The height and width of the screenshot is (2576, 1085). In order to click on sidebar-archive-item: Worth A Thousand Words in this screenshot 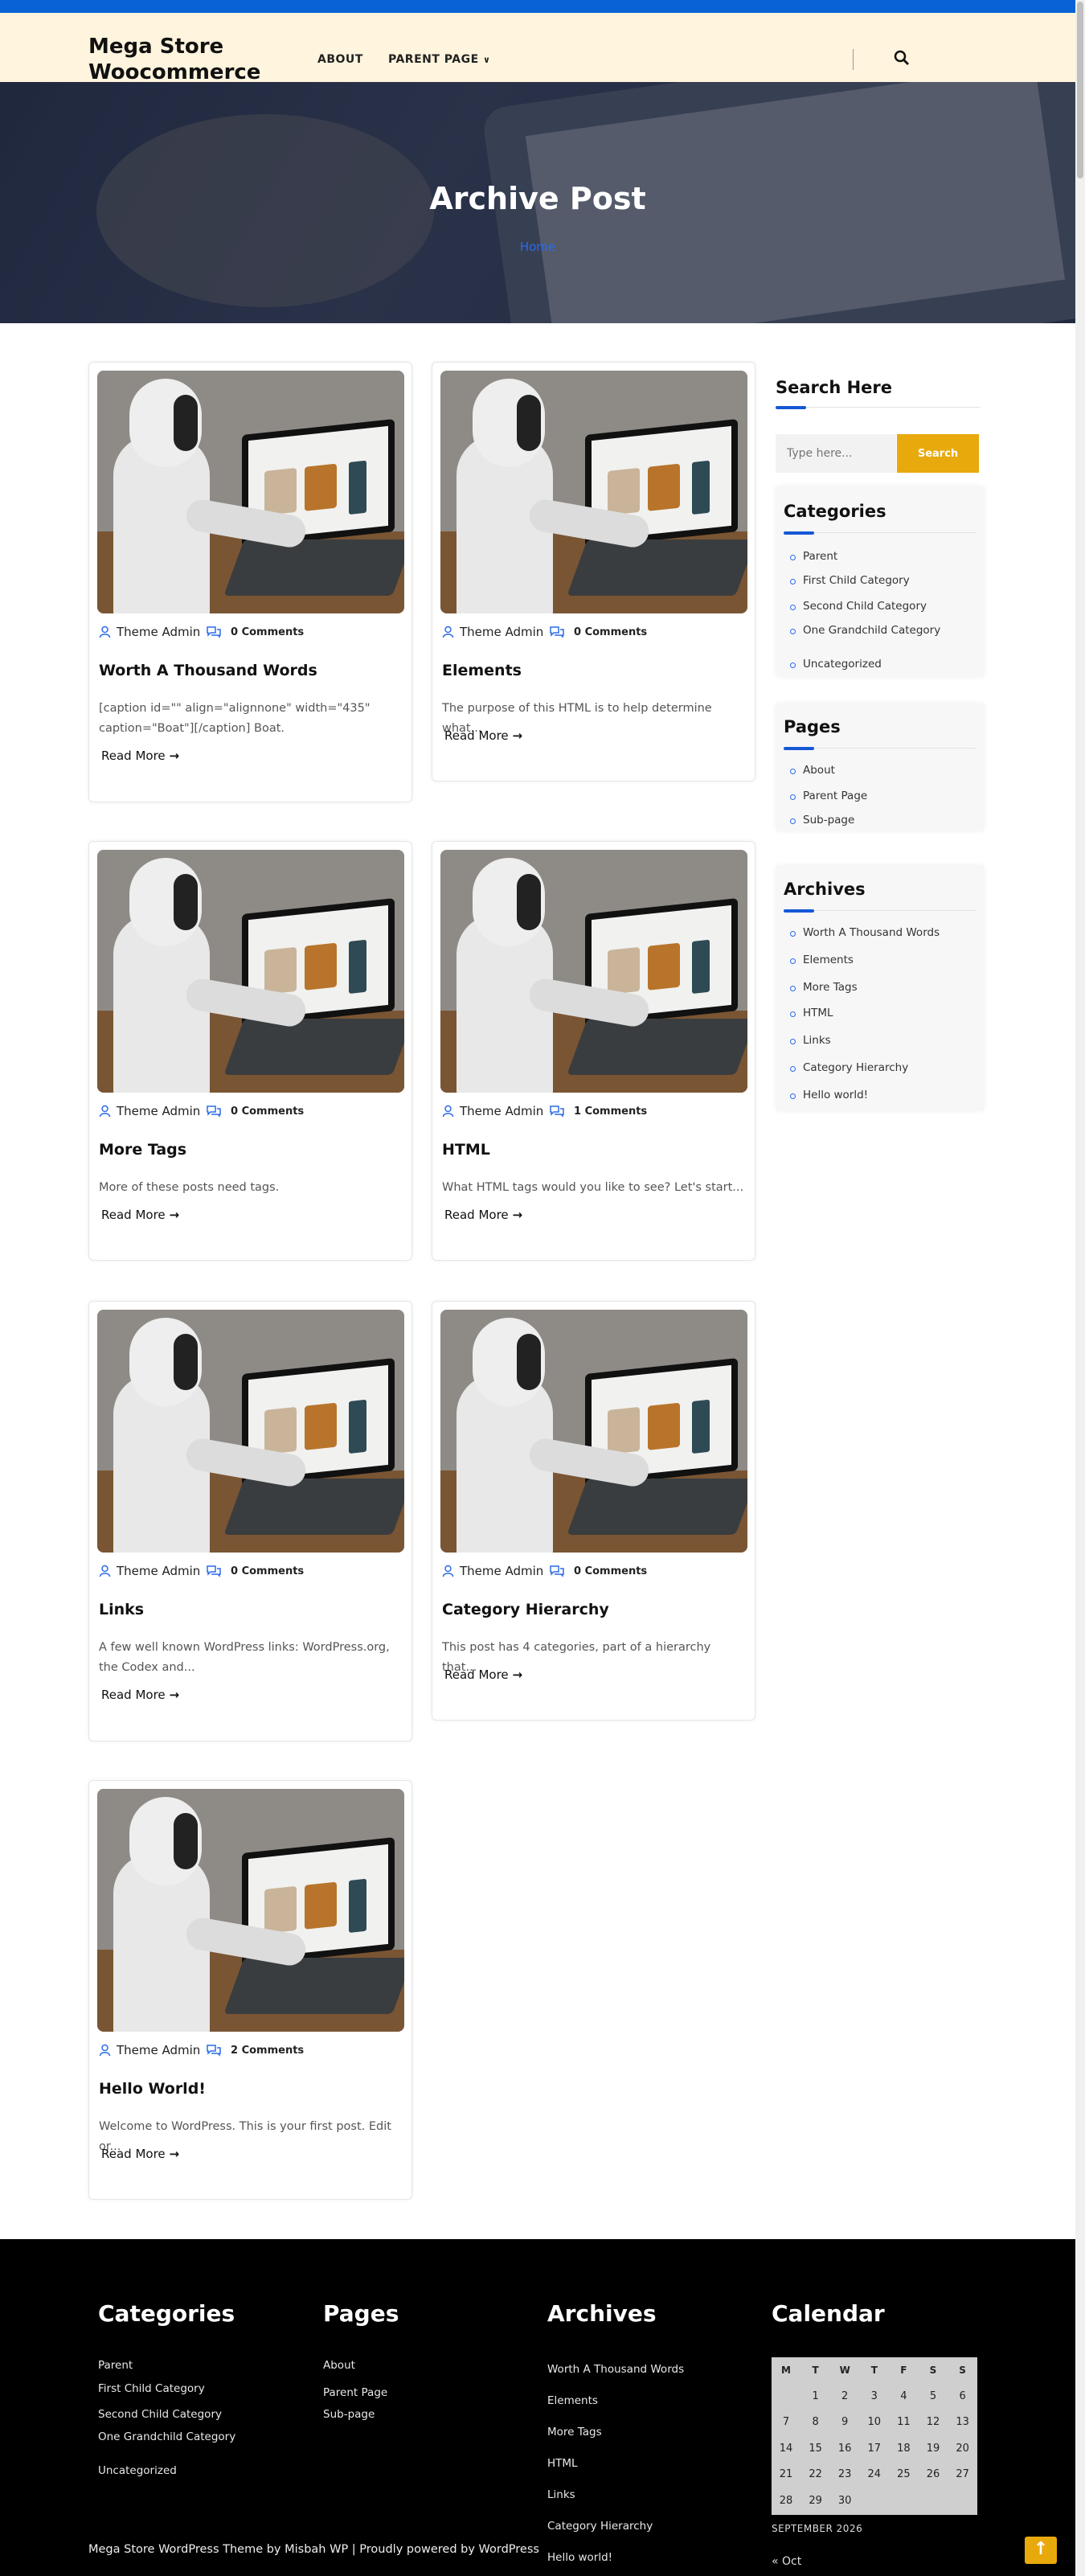, I will do `click(871, 932)`.